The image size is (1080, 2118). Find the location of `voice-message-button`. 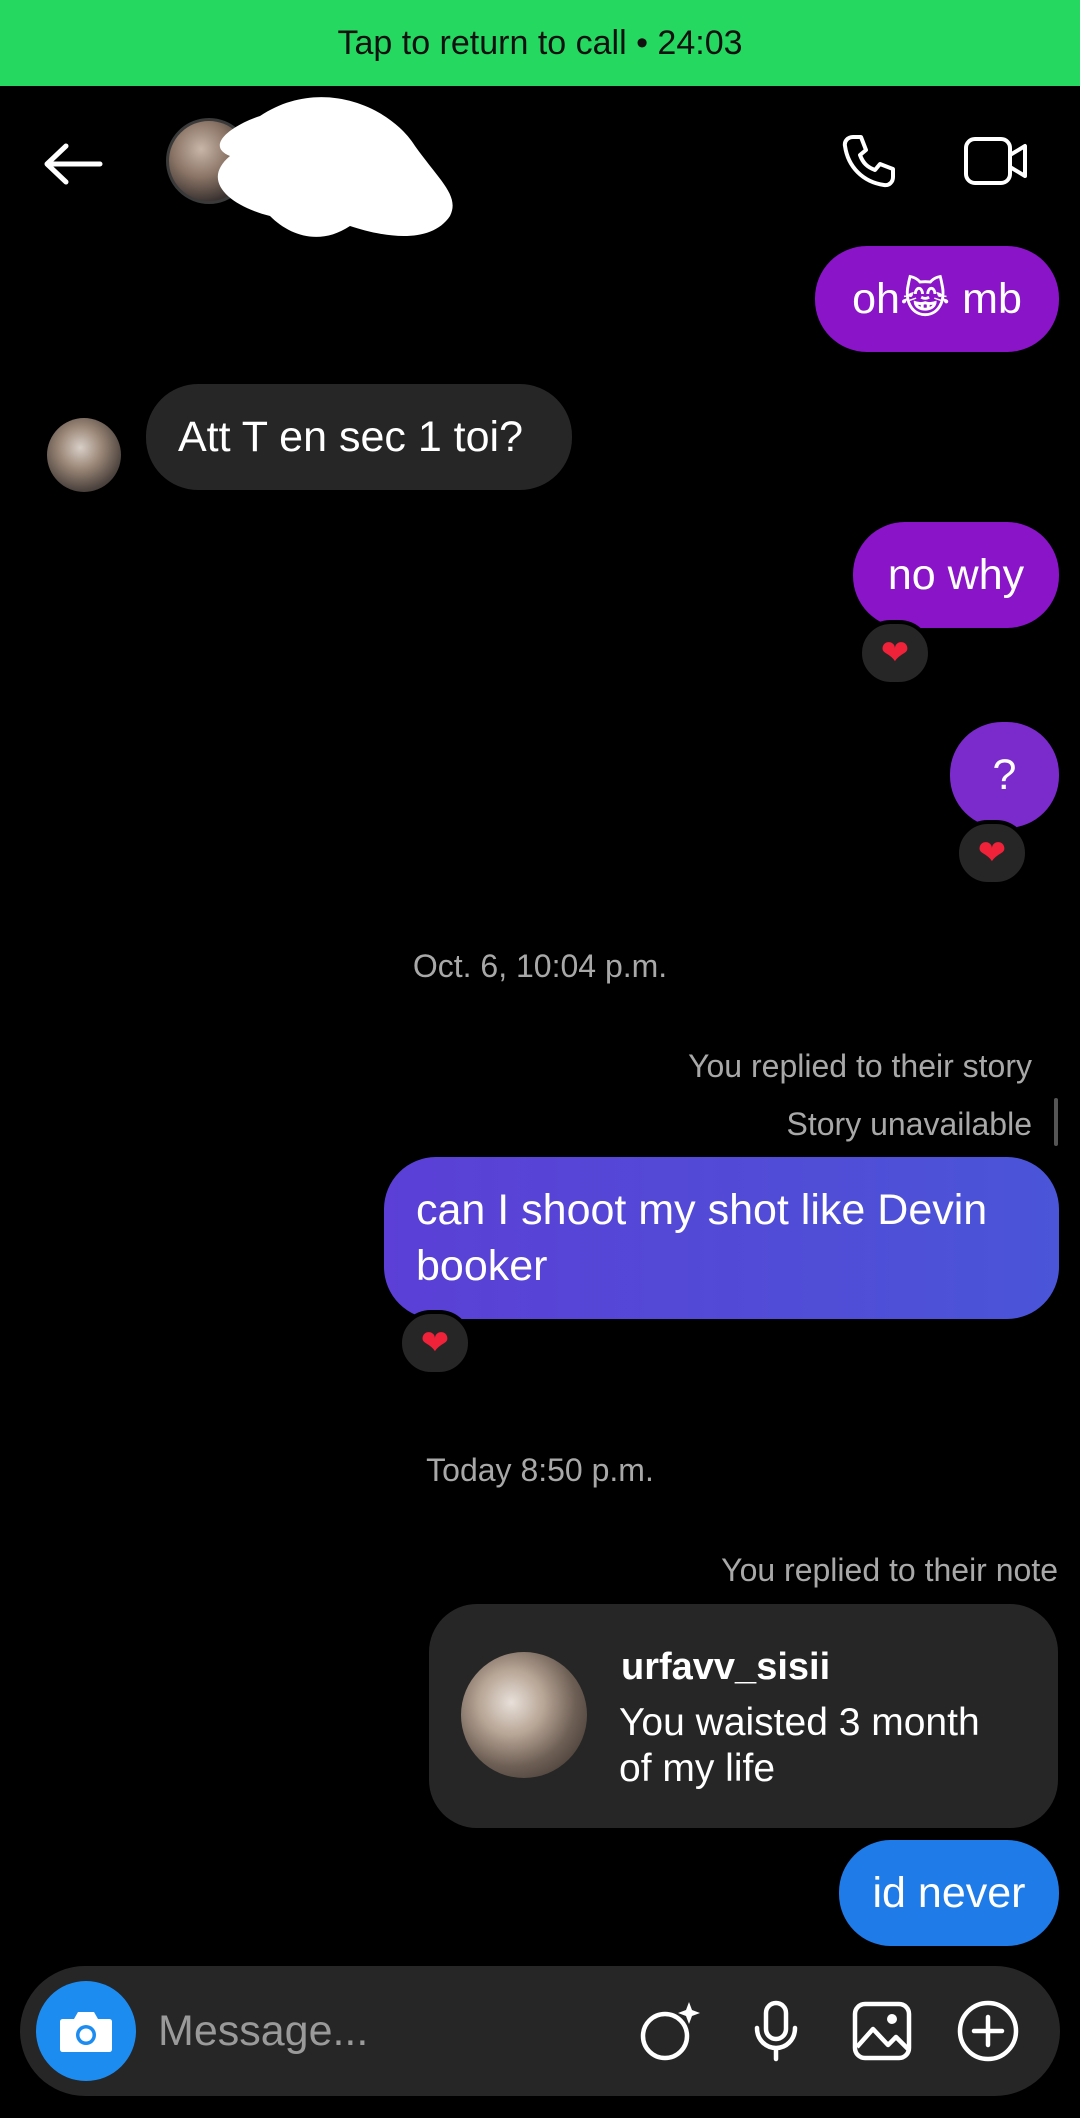

voice-message-button is located at coordinates (776, 2031).